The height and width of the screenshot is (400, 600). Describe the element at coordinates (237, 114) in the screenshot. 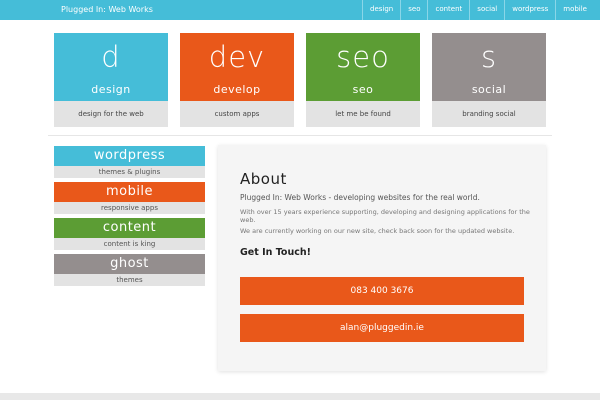

I see `tile-caption: custom apps` at that location.